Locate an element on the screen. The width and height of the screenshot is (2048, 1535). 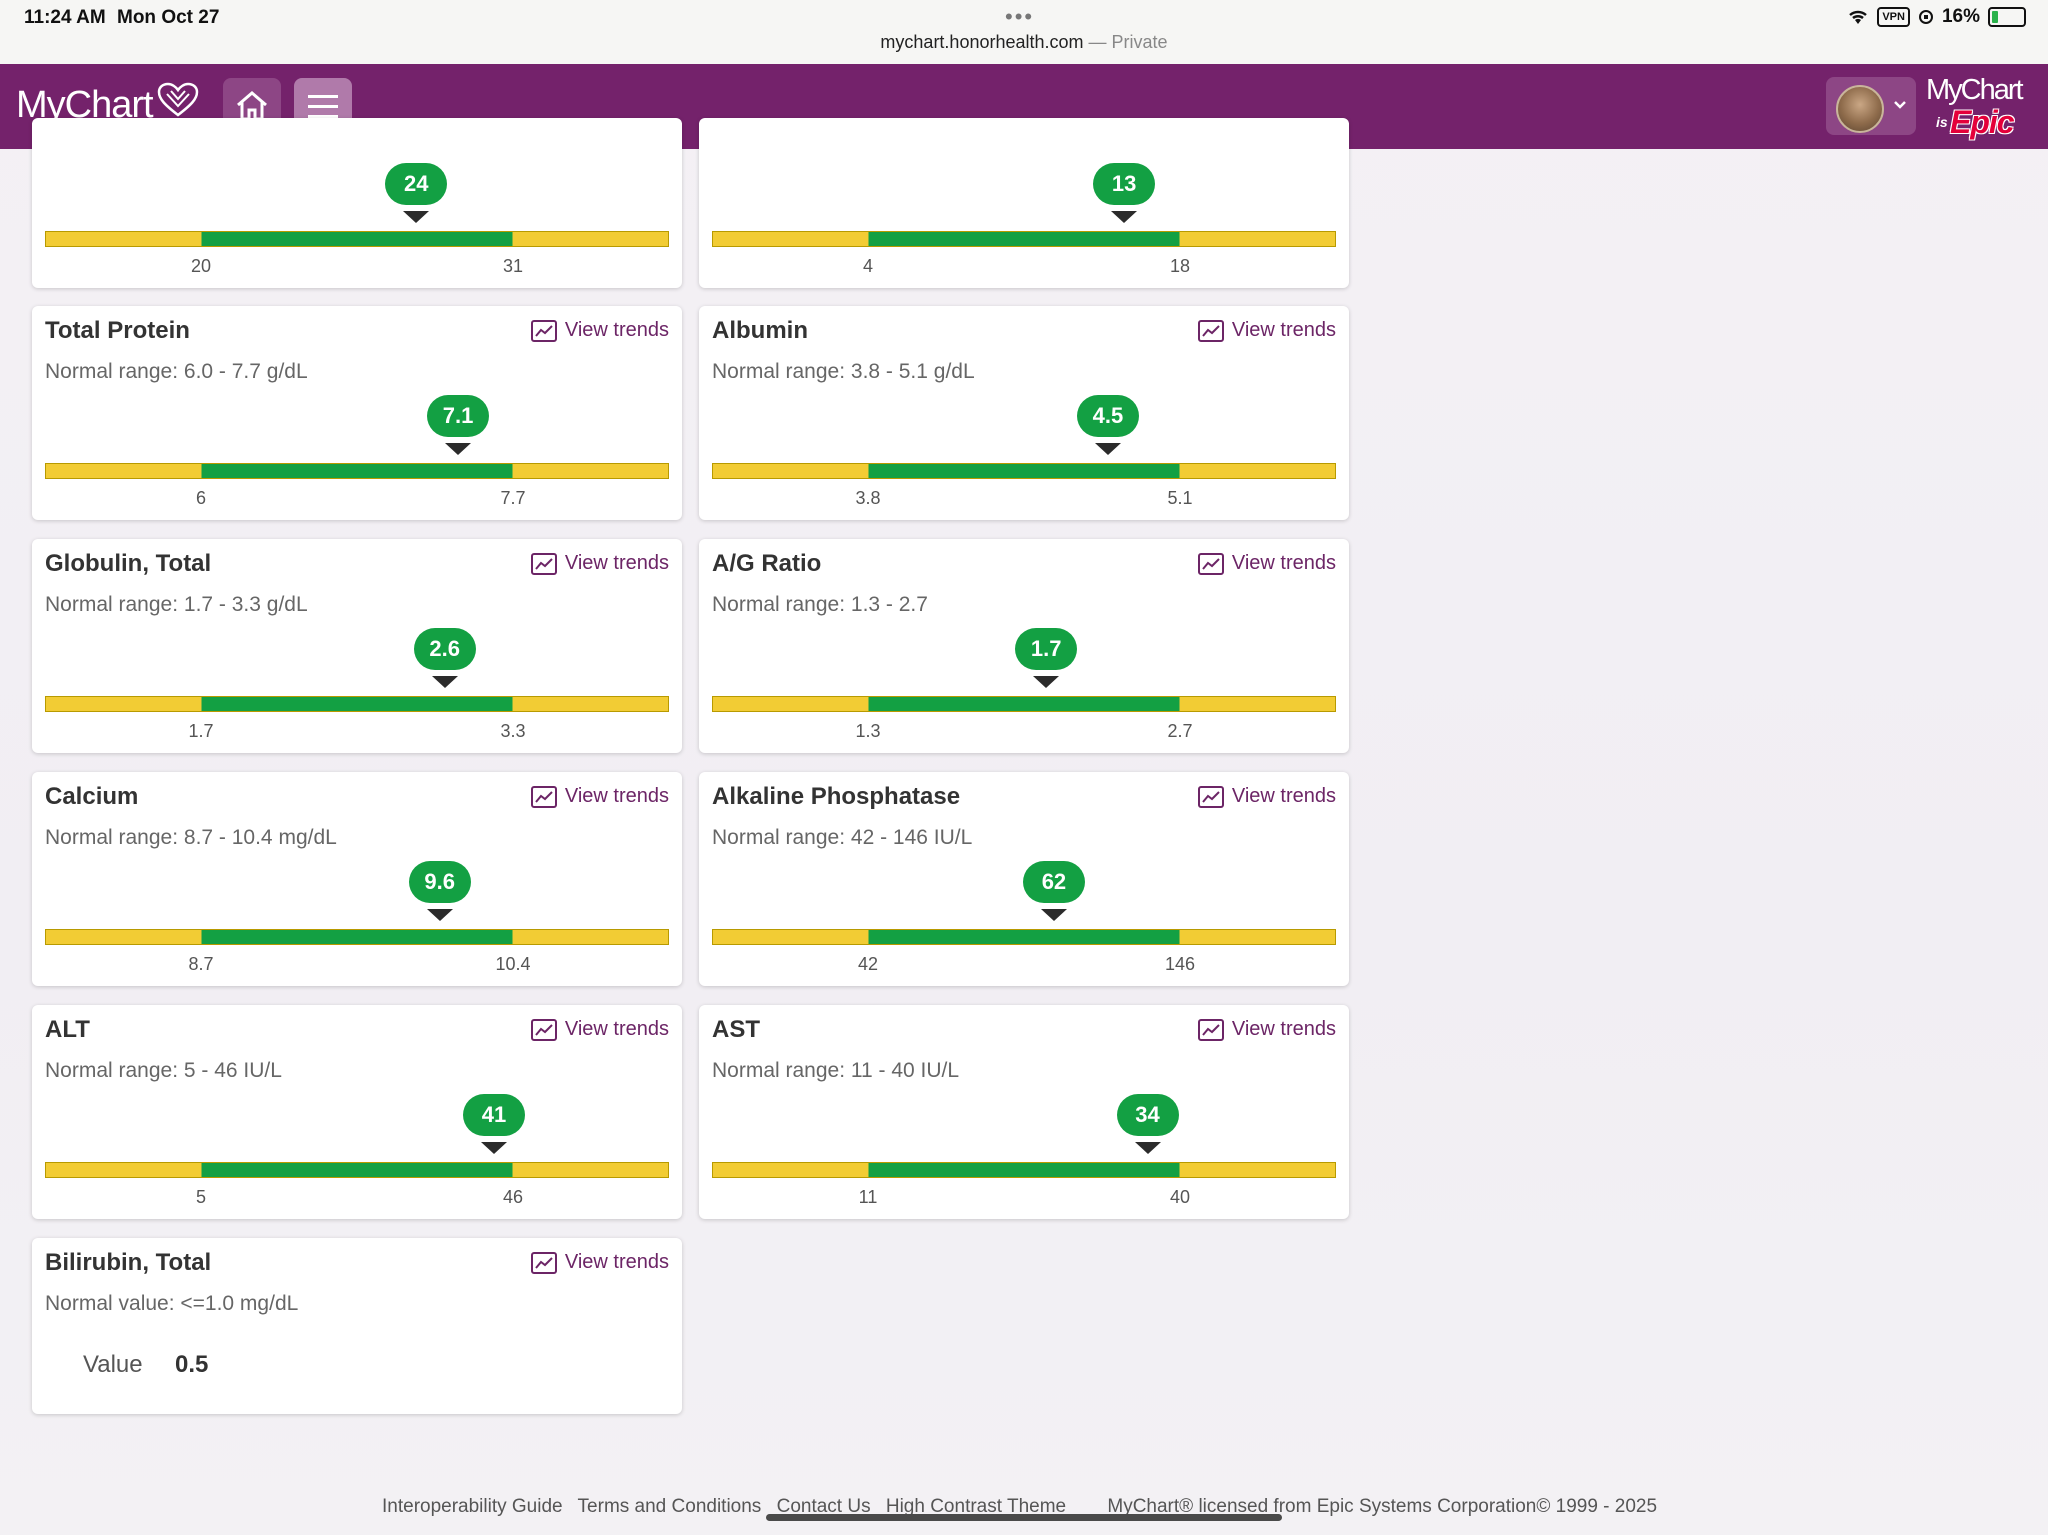
range-low-tick: 1.7 is located at coordinates (201, 731).